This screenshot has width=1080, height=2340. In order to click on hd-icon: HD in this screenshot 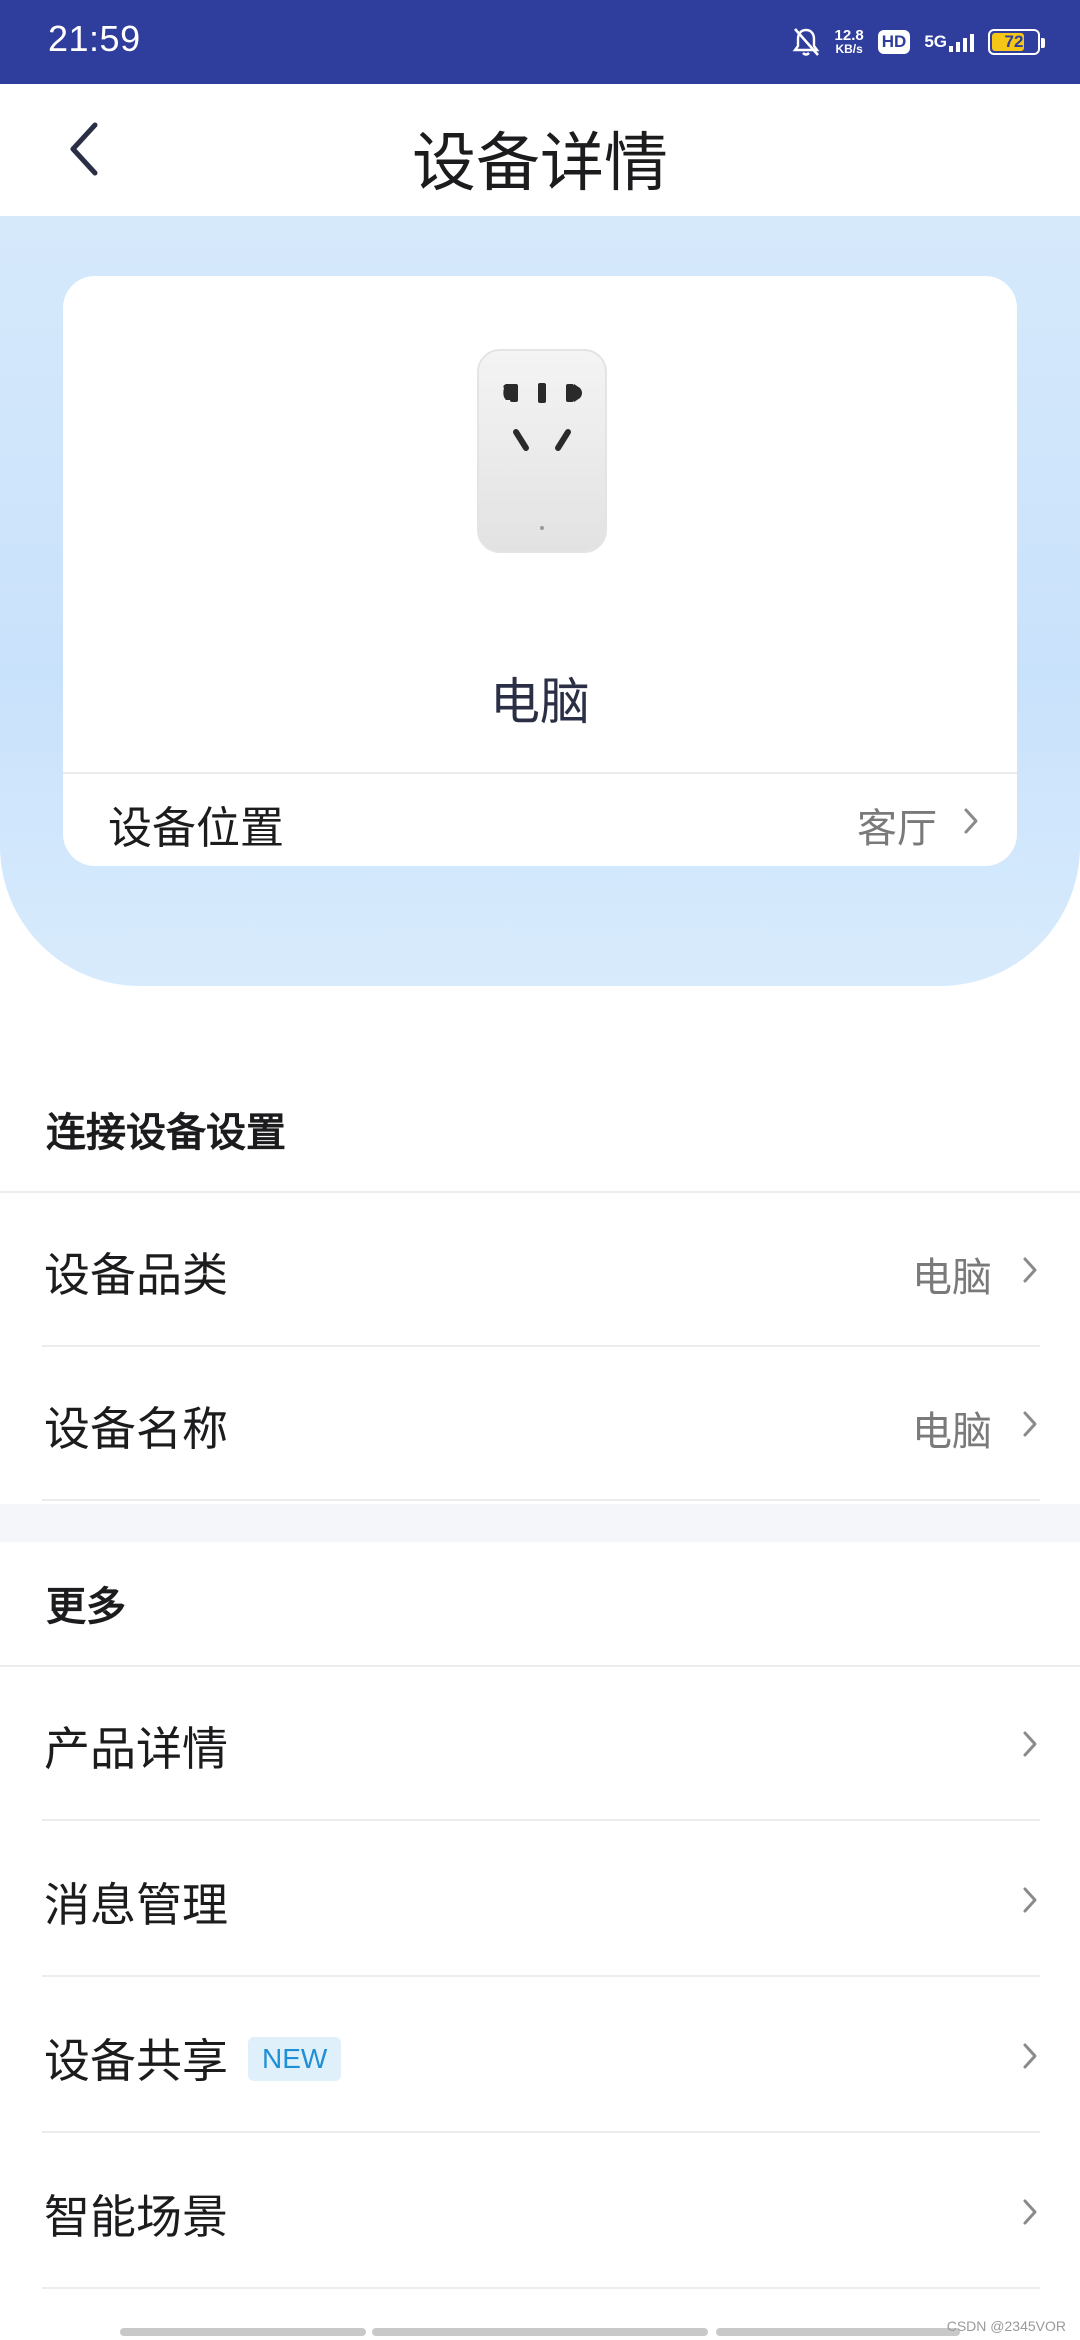, I will do `click(894, 42)`.